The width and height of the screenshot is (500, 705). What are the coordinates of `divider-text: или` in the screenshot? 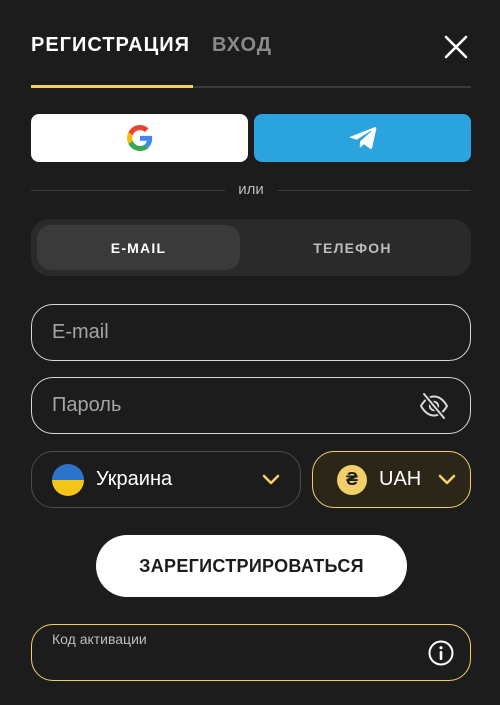 It's located at (251, 189).